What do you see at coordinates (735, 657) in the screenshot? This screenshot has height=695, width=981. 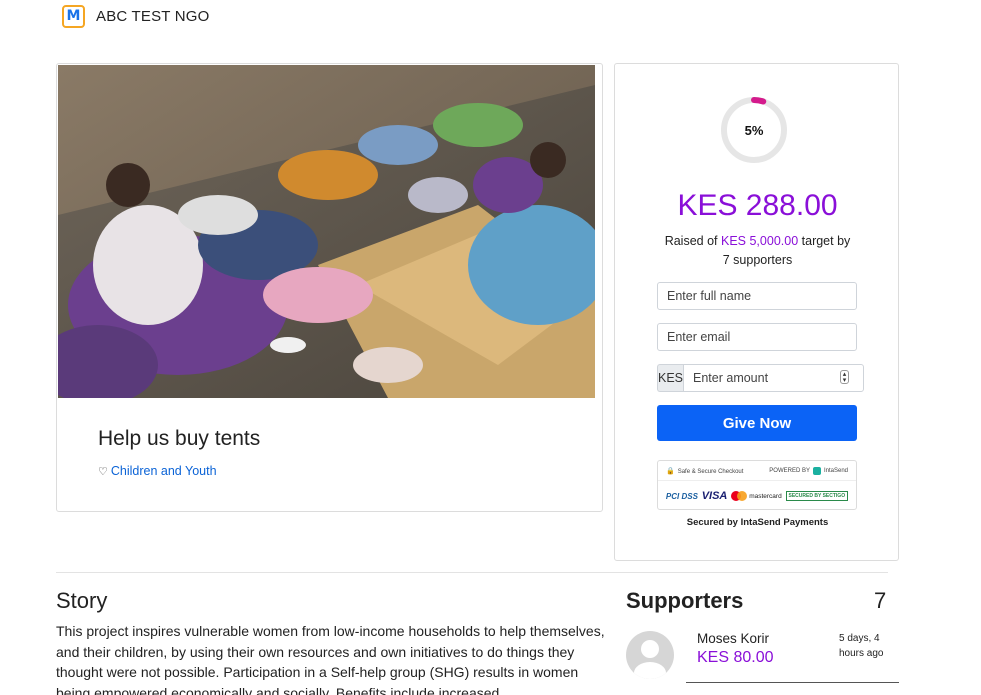 I see `supporter-amount: KES 80.00` at bounding box center [735, 657].